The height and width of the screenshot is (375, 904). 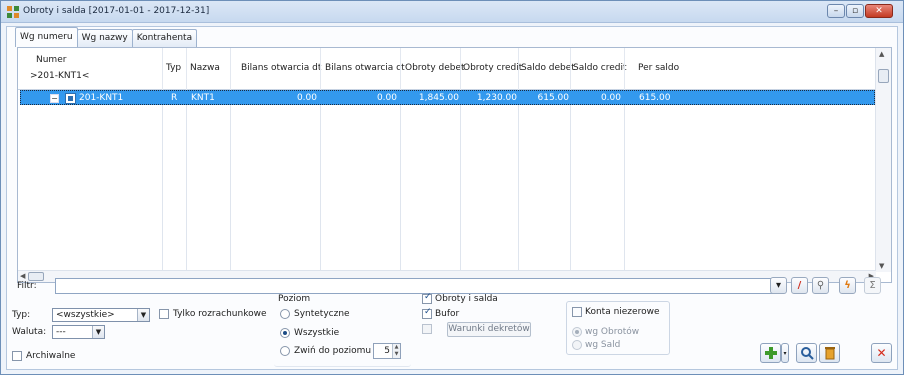 What do you see at coordinates (285, 333) in the screenshot?
I see `wszystkie-radio` at bounding box center [285, 333].